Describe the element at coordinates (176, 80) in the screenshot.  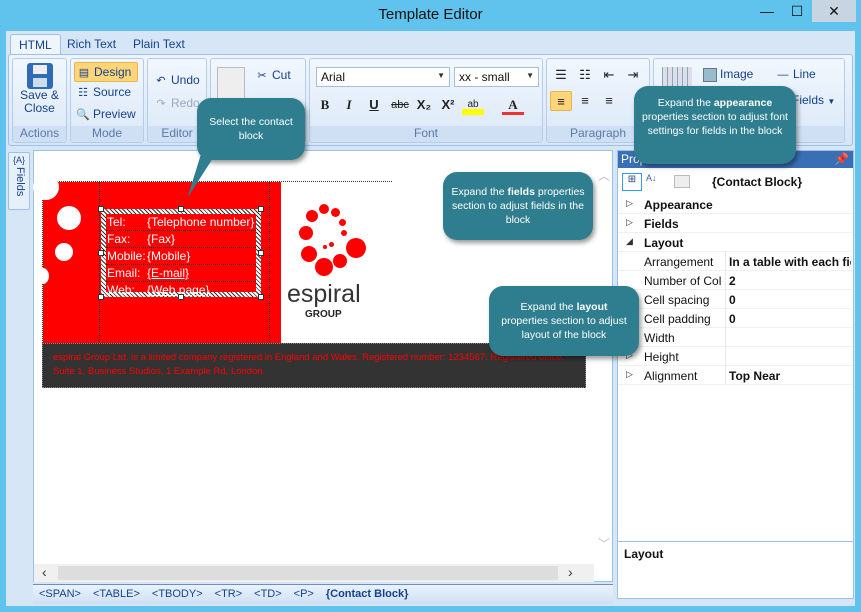
I see `undo-button: ↶ Undo` at that location.